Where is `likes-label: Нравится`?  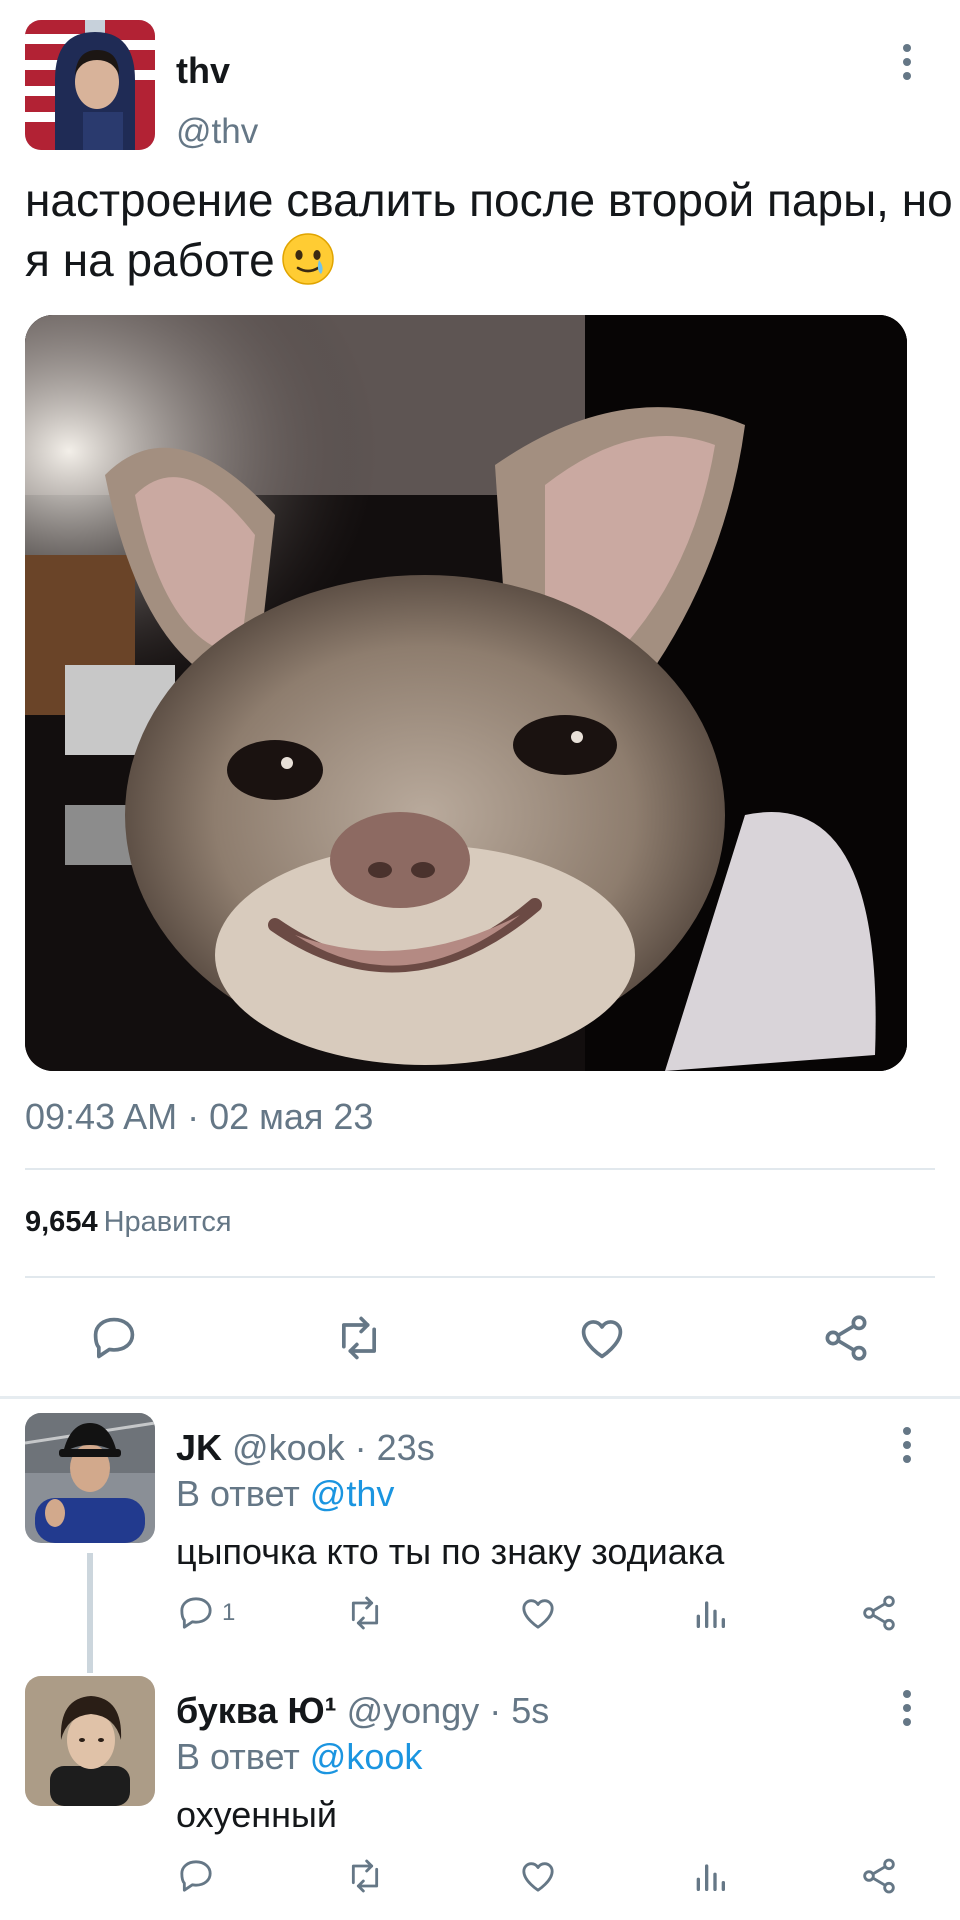
likes-label: Нравится is located at coordinates (167, 1222).